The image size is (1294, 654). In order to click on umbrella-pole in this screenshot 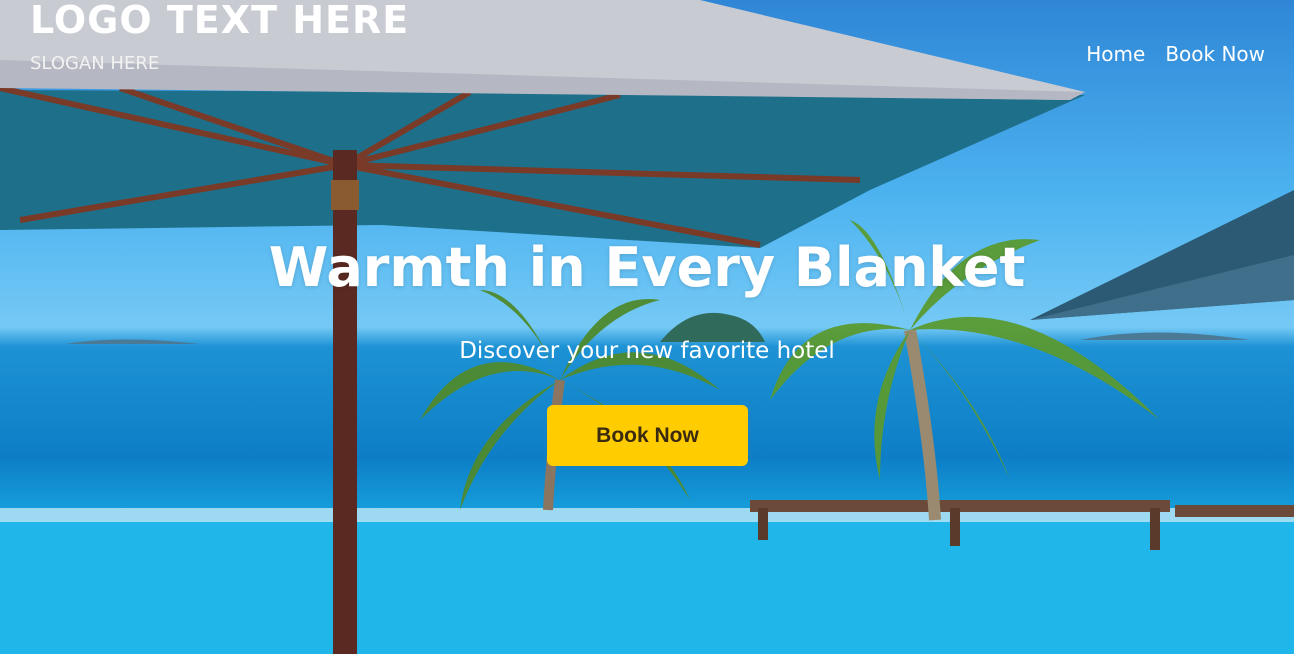, I will do `click(345, 402)`.